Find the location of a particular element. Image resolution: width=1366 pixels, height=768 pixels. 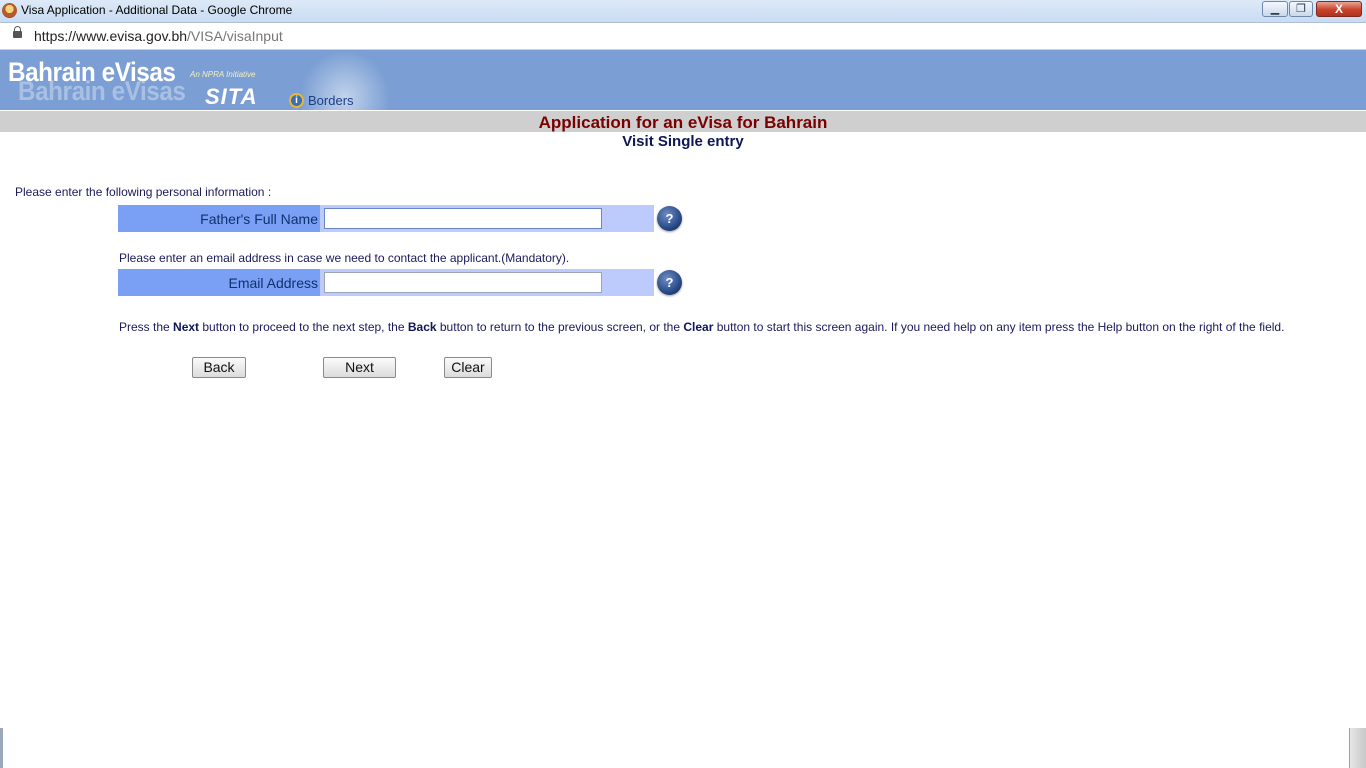

url-path: /VISA/visaInput is located at coordinates (235, 36).